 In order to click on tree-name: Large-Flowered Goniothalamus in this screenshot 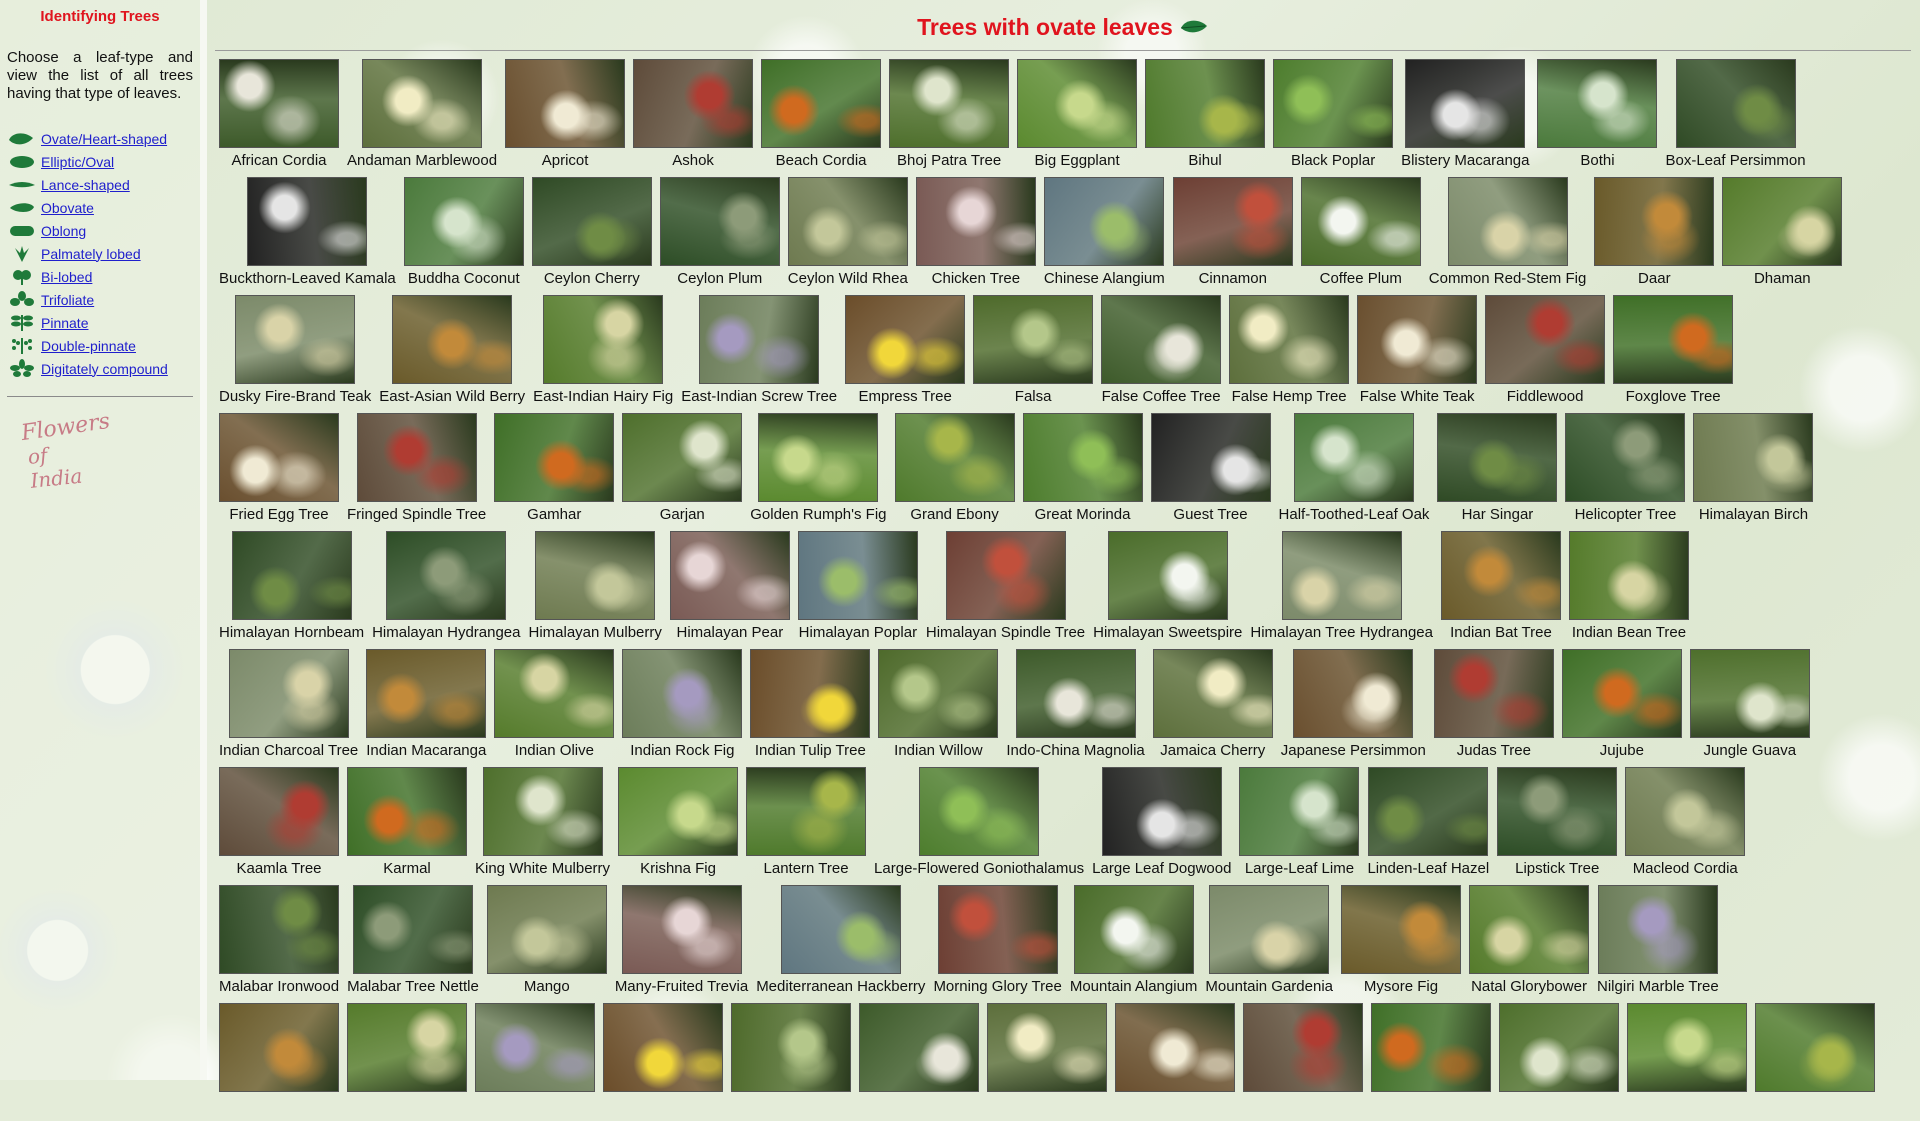, I will do `click(979, 869)`.